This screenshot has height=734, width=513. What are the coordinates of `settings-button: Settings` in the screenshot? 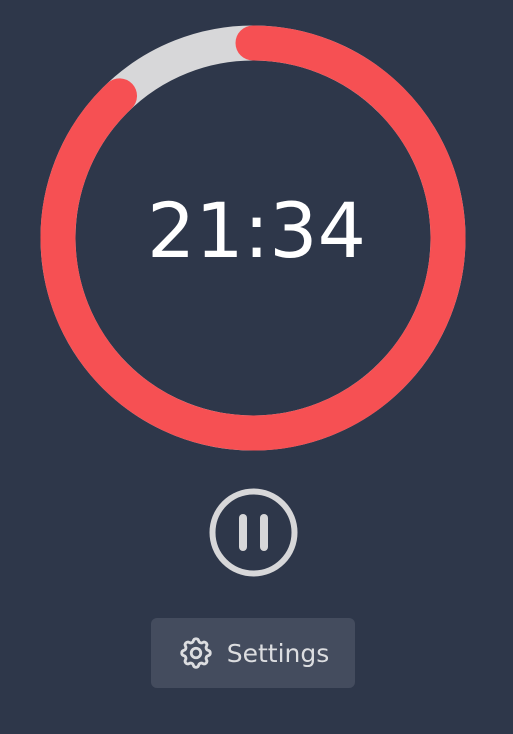 It's located at (253, 653).